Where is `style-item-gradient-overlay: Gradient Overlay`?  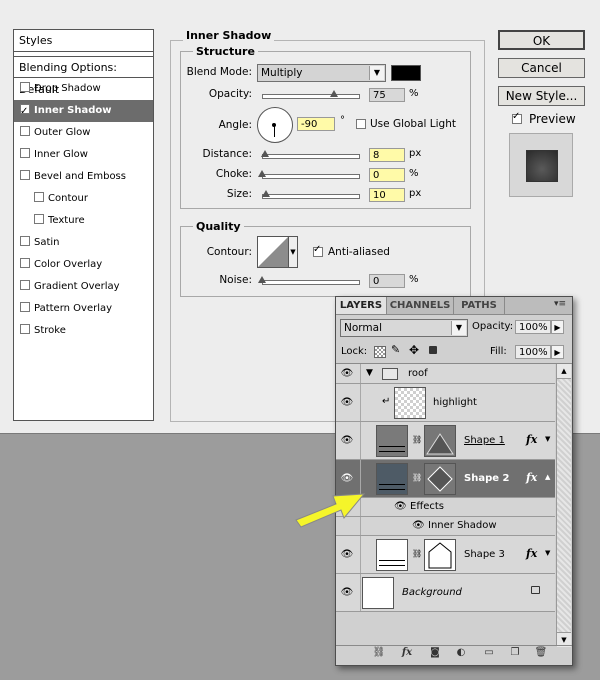
style-item-gradient-overlay: Gradient Overlay is located at coordinates (83, 287).